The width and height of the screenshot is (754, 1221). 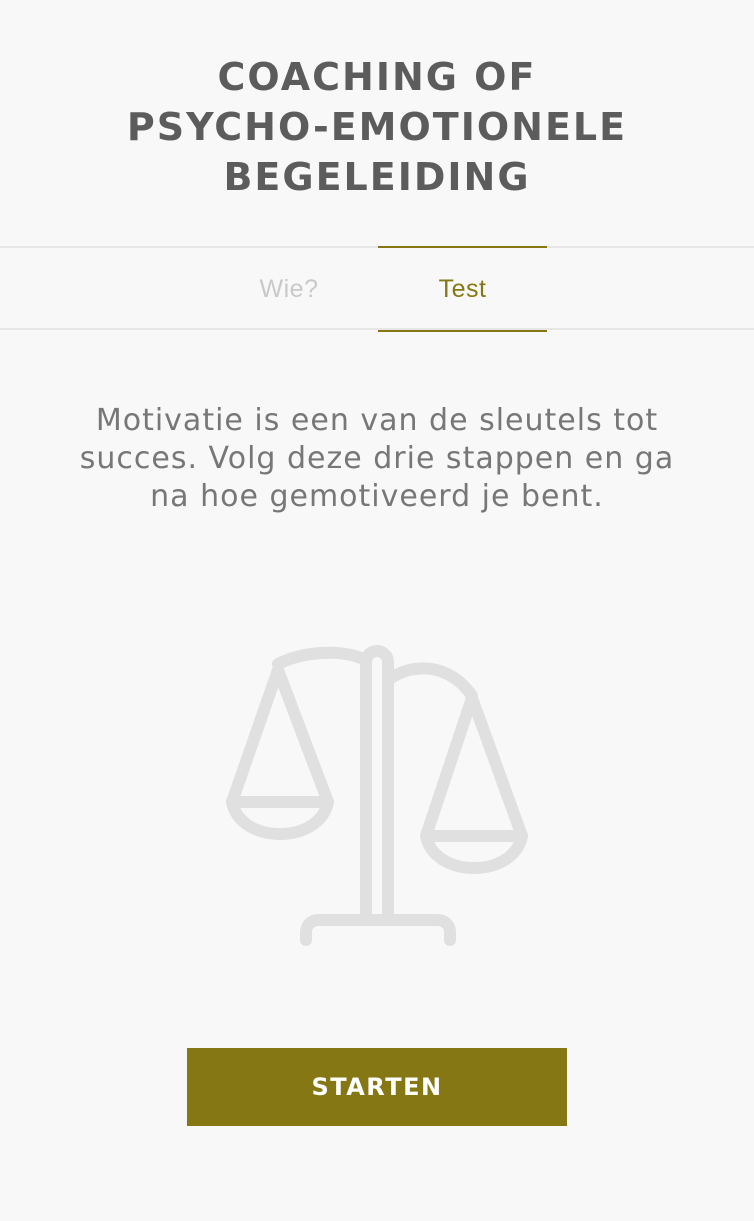 I want to click on tab-test: Test, so click(x=462, y=289).